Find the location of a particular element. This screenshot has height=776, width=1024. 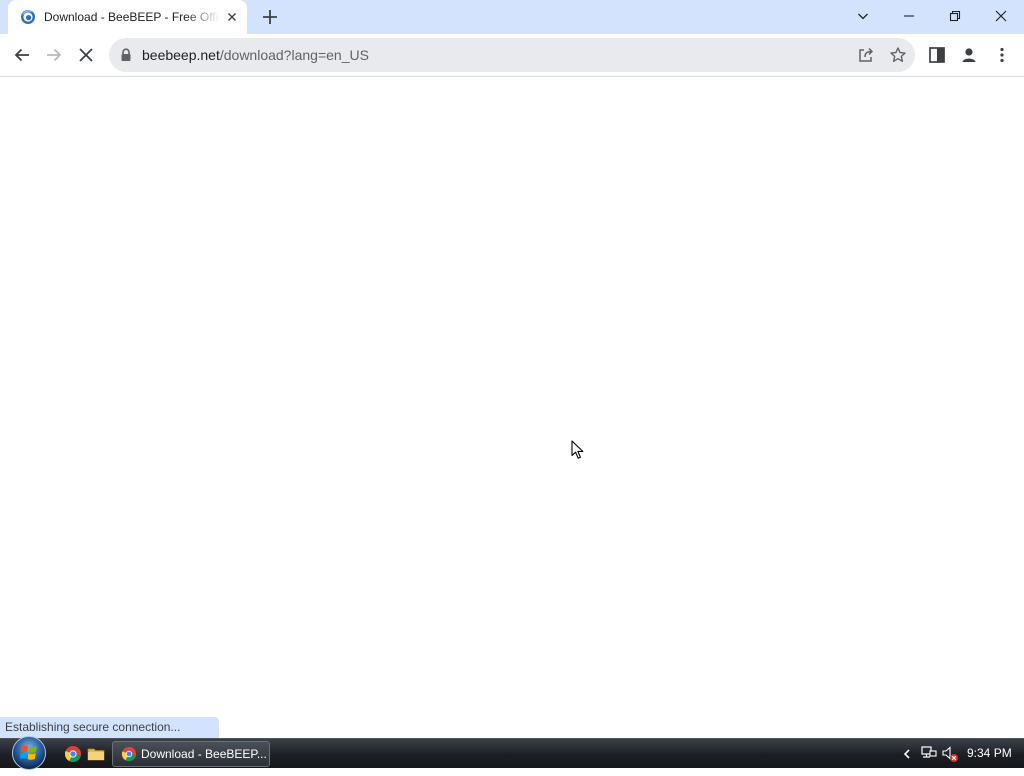

side-panel-icon is located at coordinates (937, 55).